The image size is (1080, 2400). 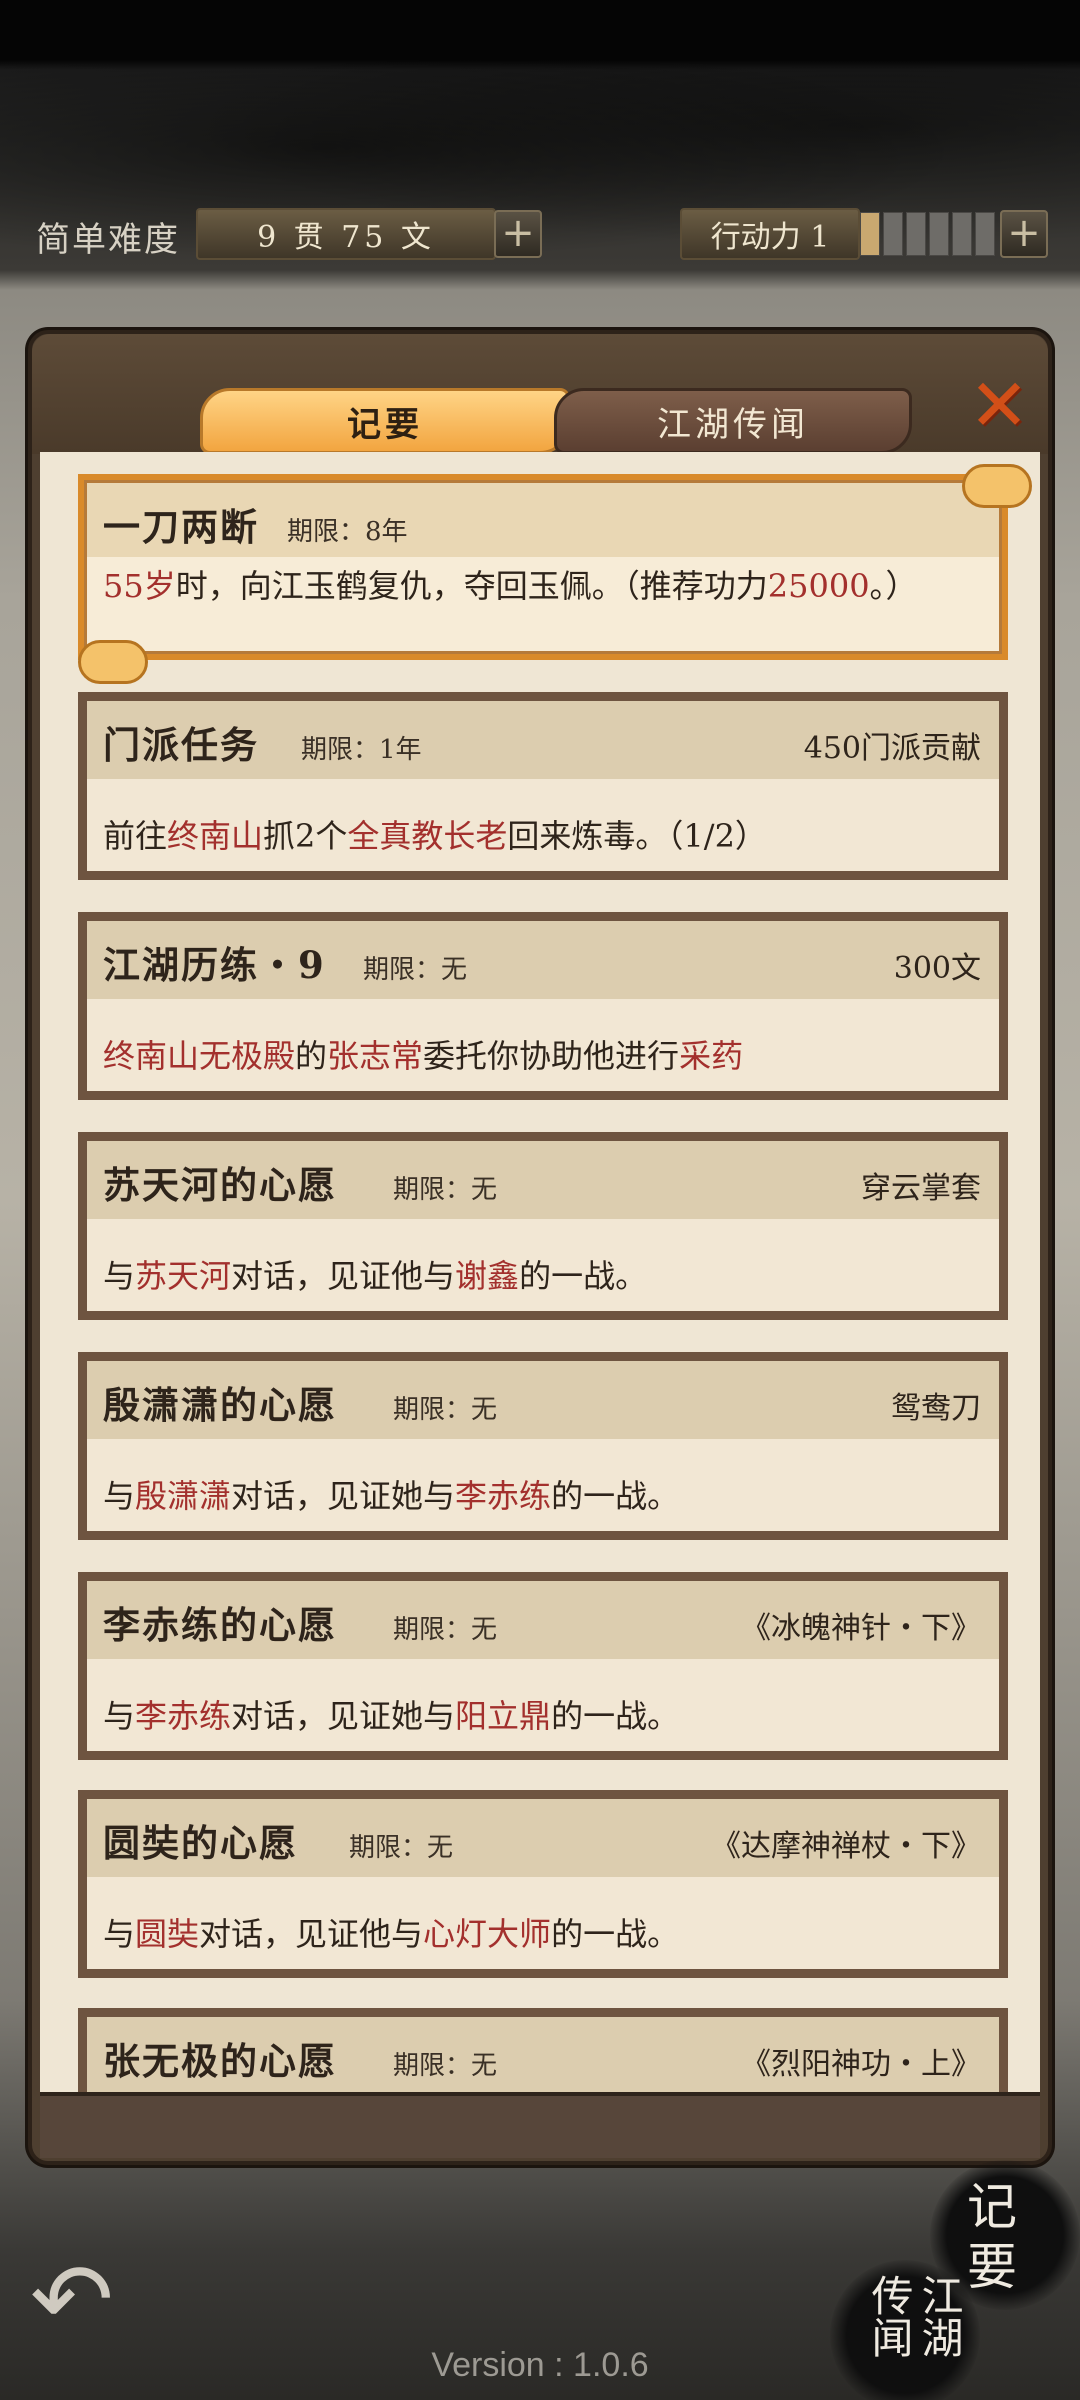 What do you see at coordinates (543, 740) in the screenshot?
I see `quest-header: 门派任务 期限：1年 450门派贡献` at bounding box center [543, 740].